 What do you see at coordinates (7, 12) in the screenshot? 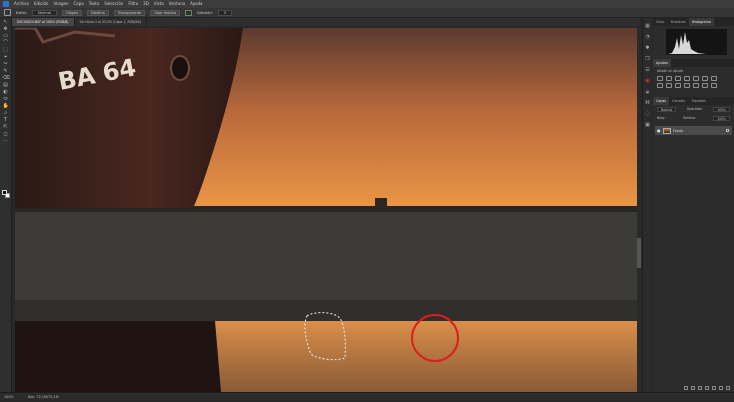
I see `patch-tool-icon` at bounding box center [7, 12].